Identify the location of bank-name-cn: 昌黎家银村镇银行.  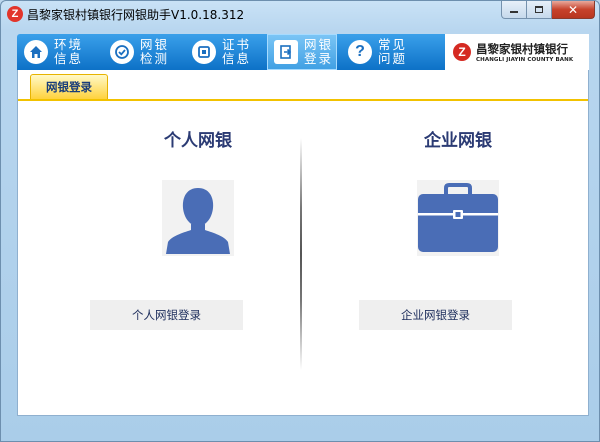
(522, 49).